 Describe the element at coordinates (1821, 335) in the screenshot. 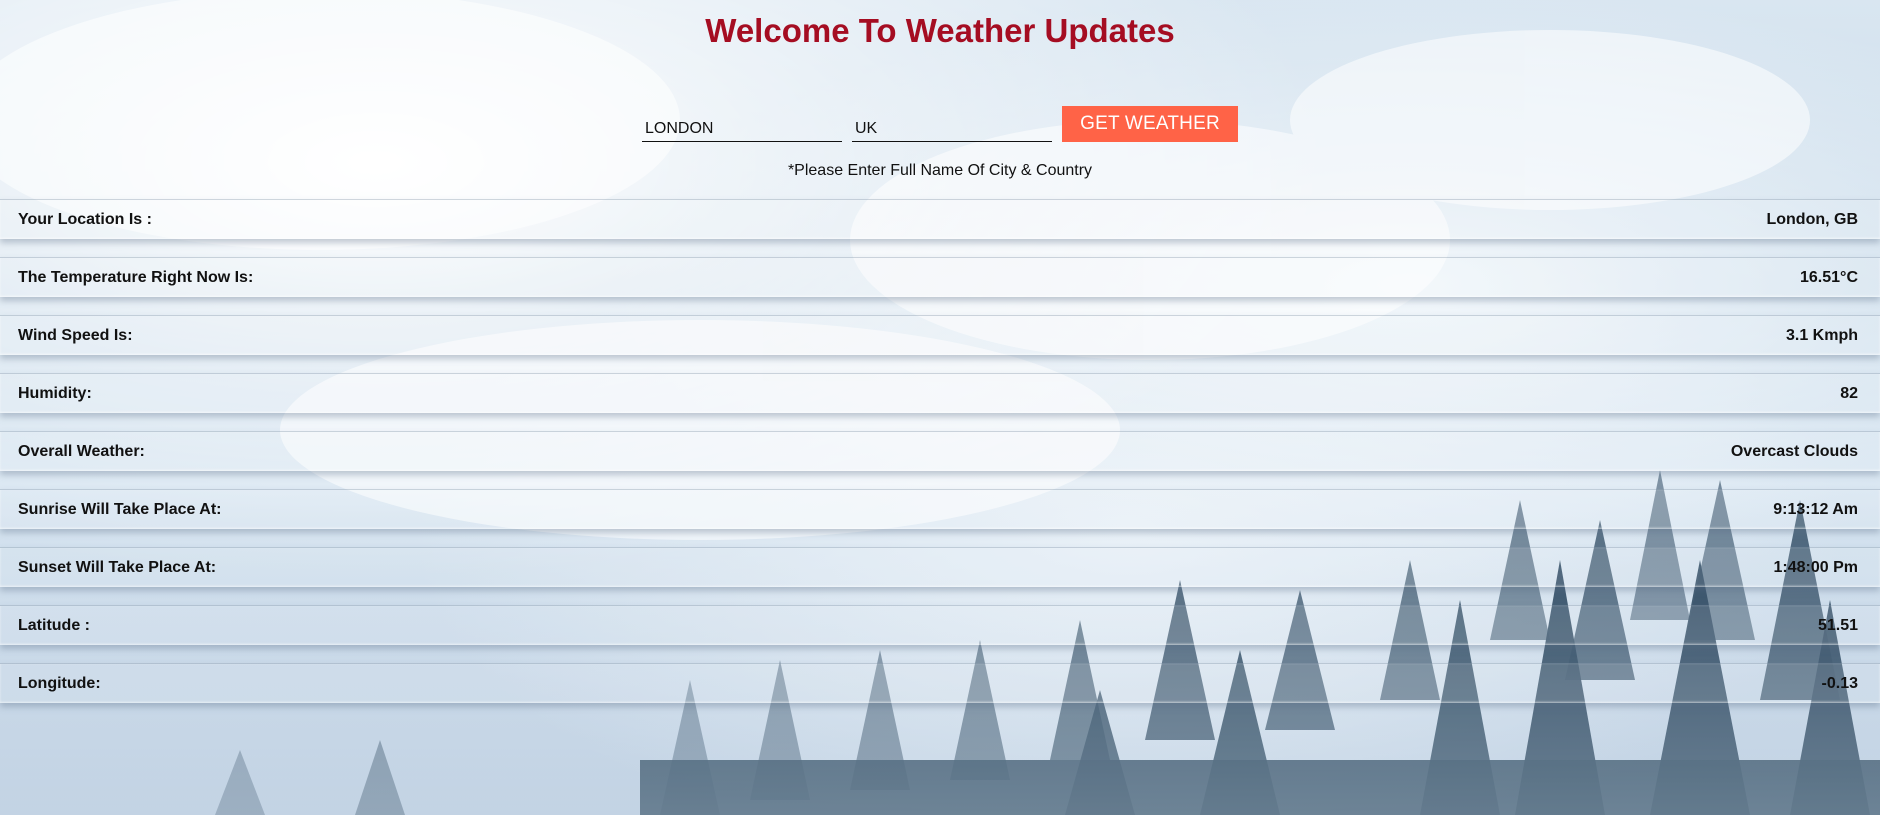

I see `row-value: 3.1 Kmph` at that location.